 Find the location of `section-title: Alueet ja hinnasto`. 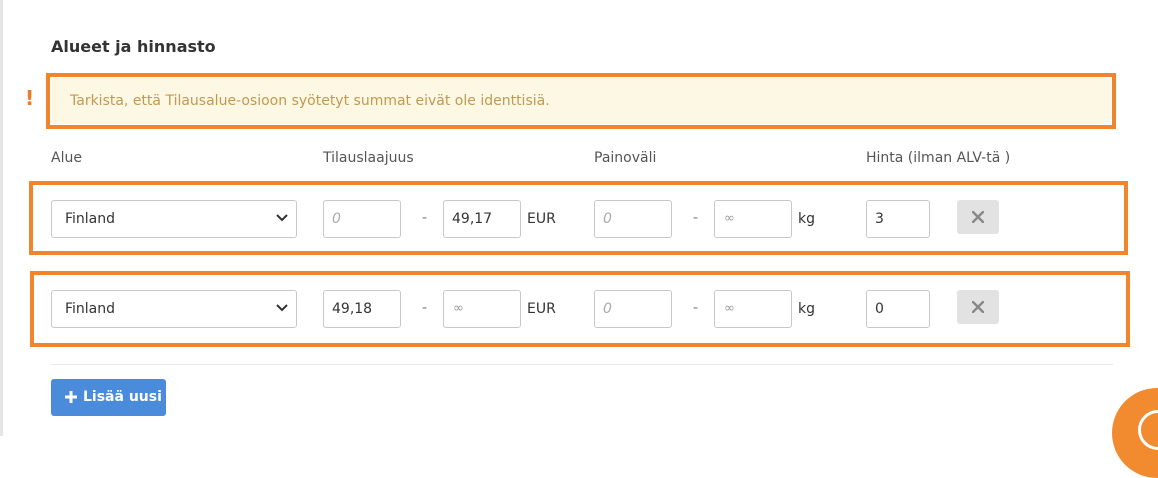

section-title: Alueet ja hinnasto is located at coordinates (133, 46).